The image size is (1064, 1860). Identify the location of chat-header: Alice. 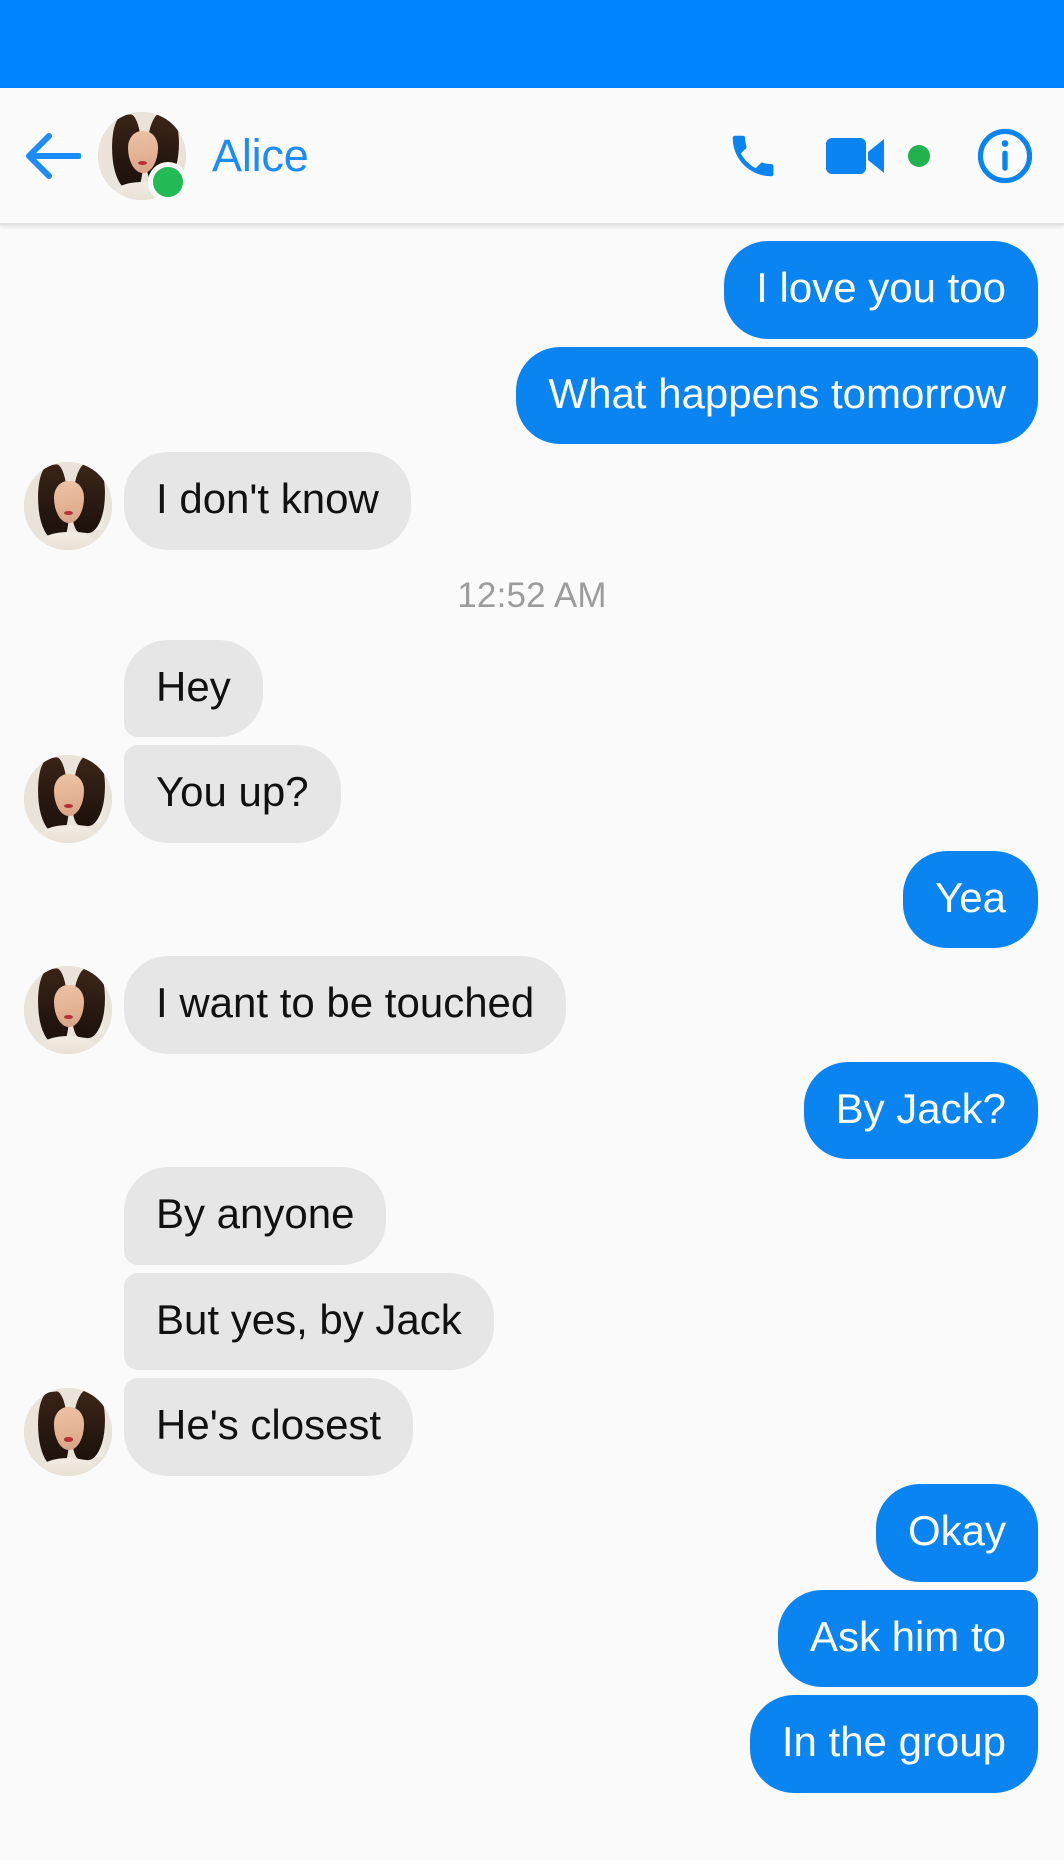
(532, 156).